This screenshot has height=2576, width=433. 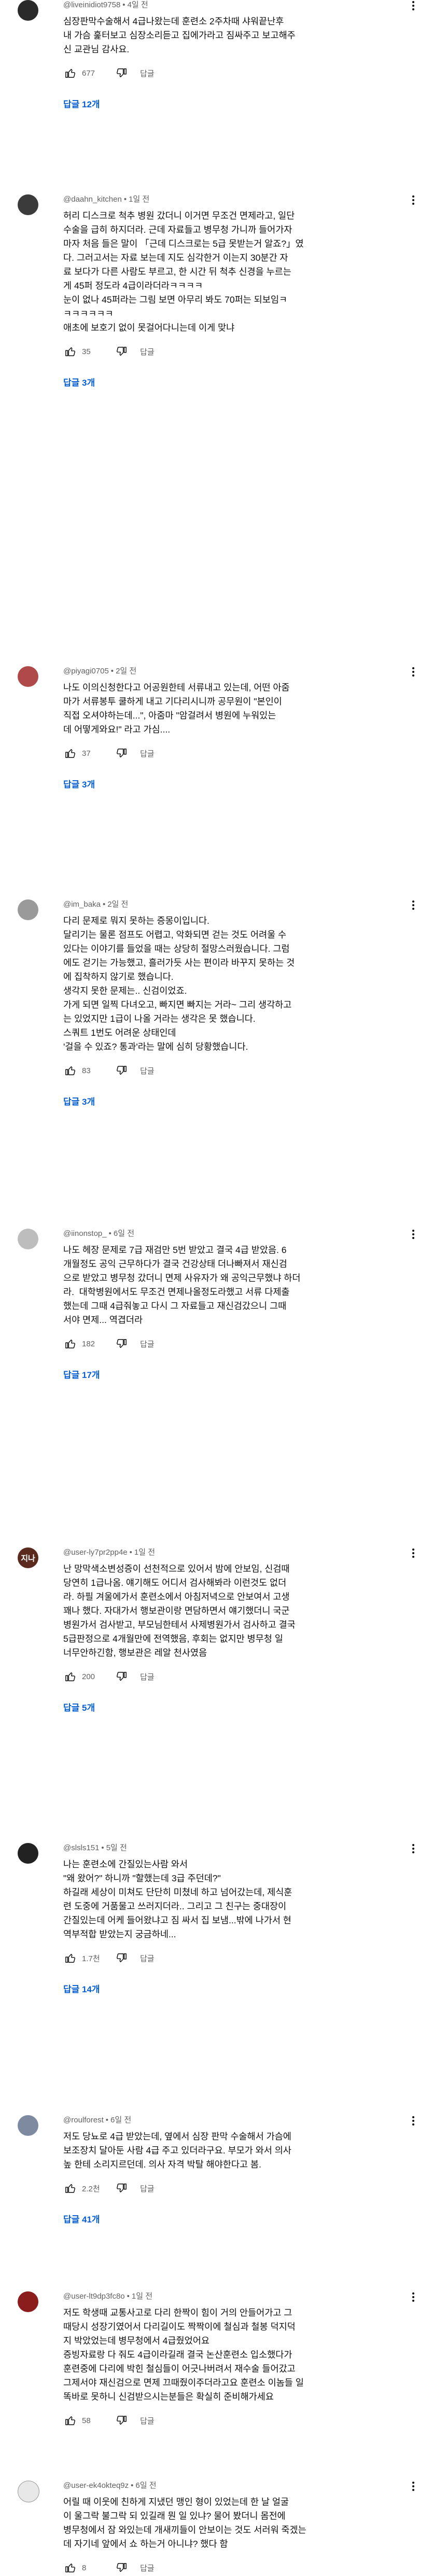 What do you see at coordinates (116, 1847) in the screenshot?
I see `comment-time: 5일 전` at bounding box center [116, 1847].